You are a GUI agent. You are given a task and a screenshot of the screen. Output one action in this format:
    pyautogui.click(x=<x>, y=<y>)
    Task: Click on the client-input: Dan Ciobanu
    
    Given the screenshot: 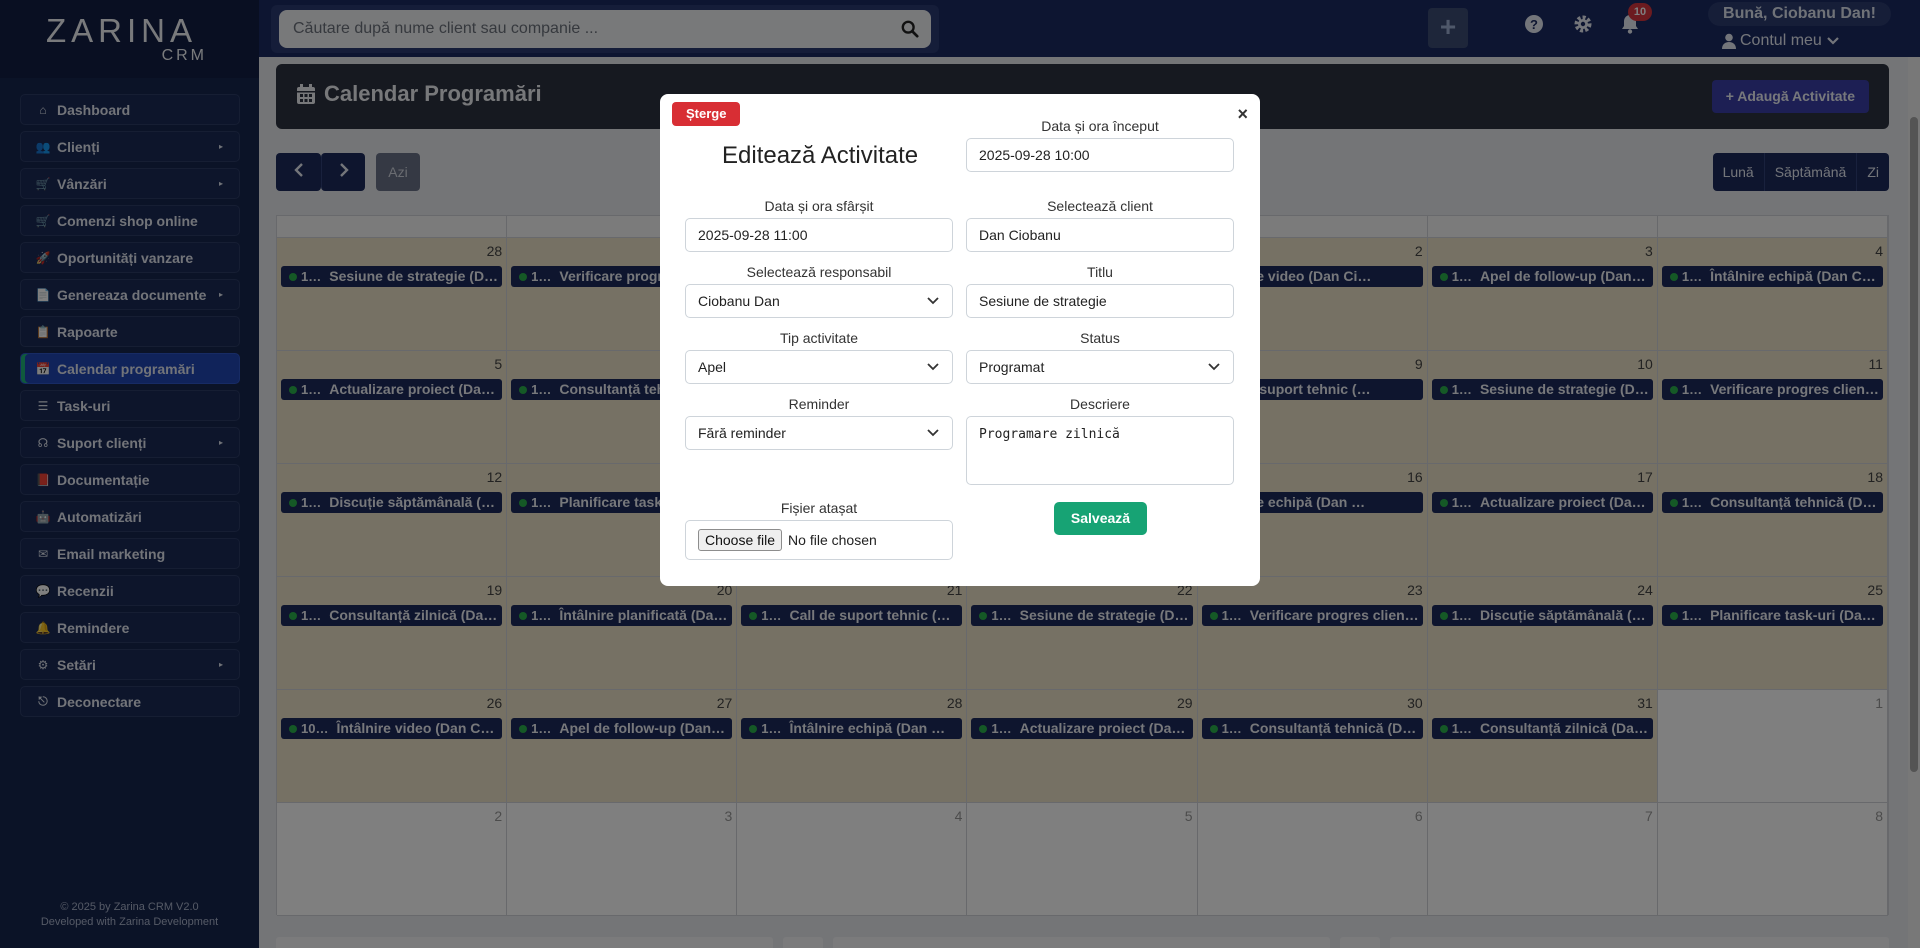 What is the action you would take?
    pyautogui.click(x=1100, y=235)
    